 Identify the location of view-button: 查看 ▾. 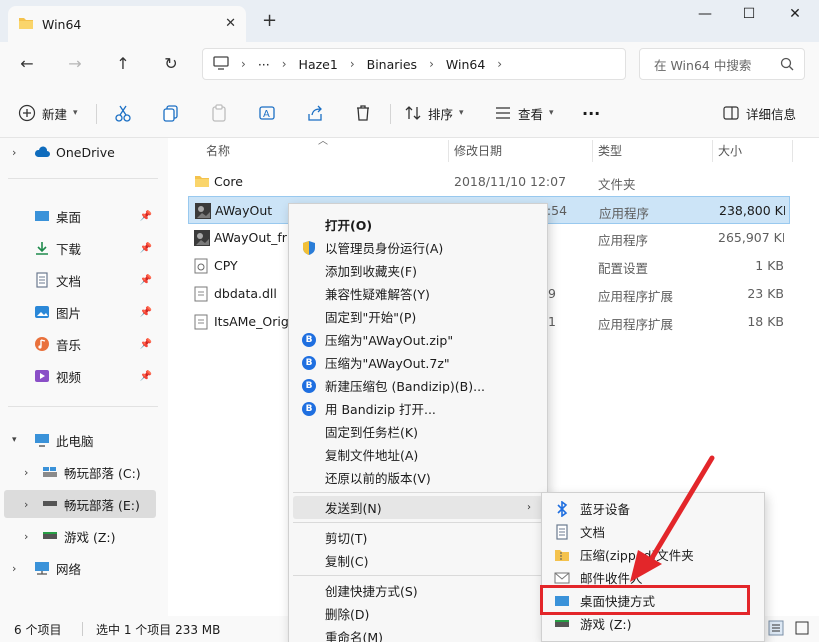
(524, 113).